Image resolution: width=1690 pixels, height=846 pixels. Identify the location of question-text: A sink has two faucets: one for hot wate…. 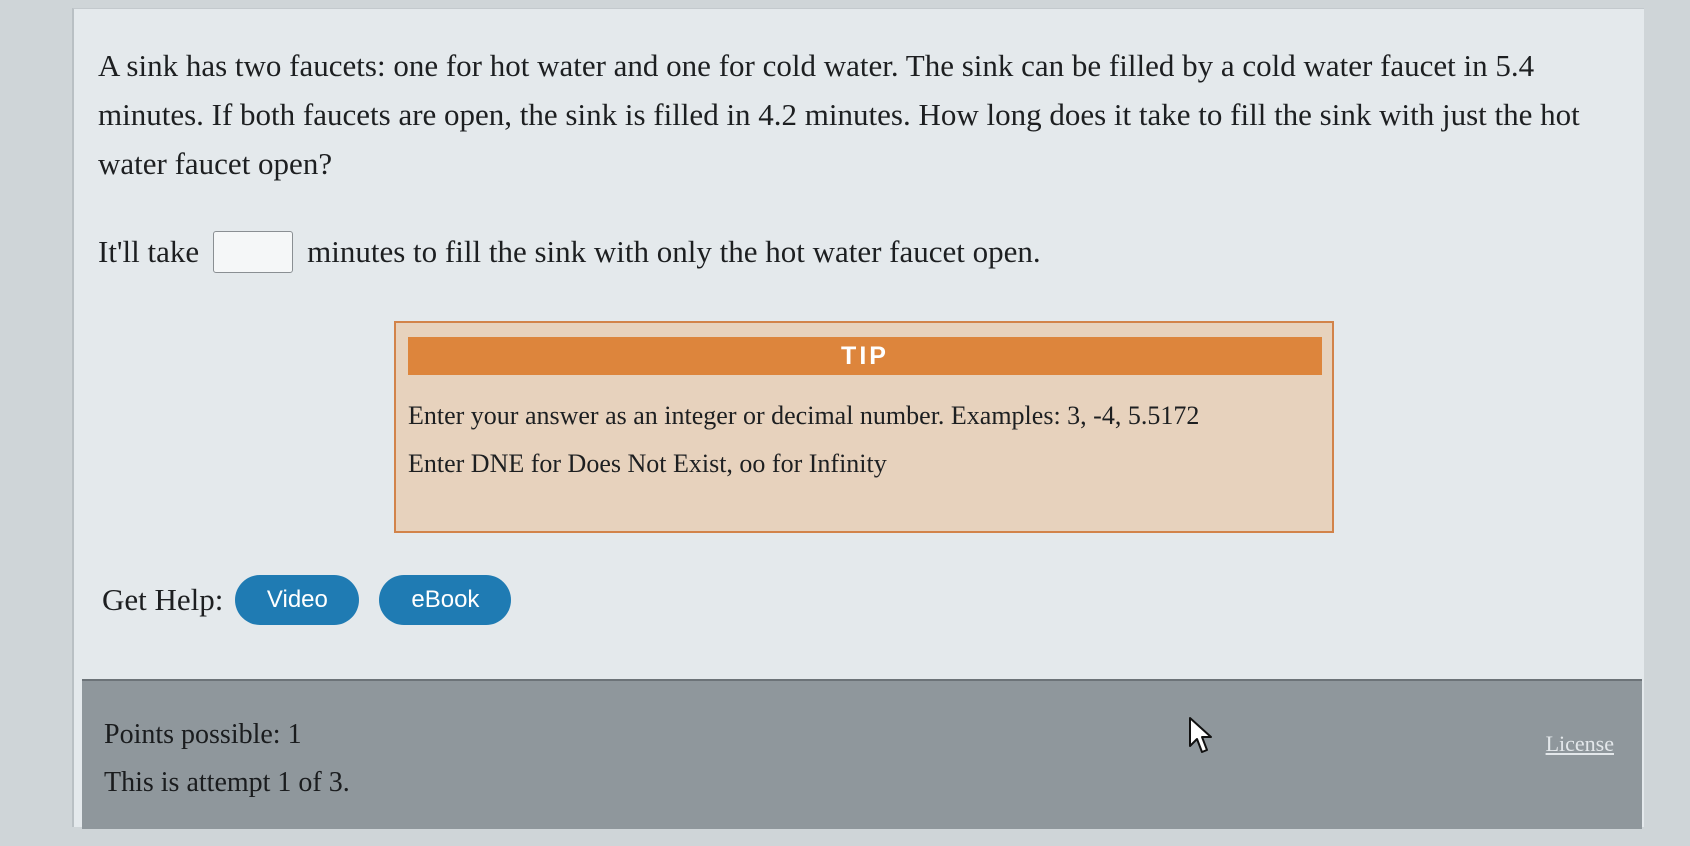
(839, 114).